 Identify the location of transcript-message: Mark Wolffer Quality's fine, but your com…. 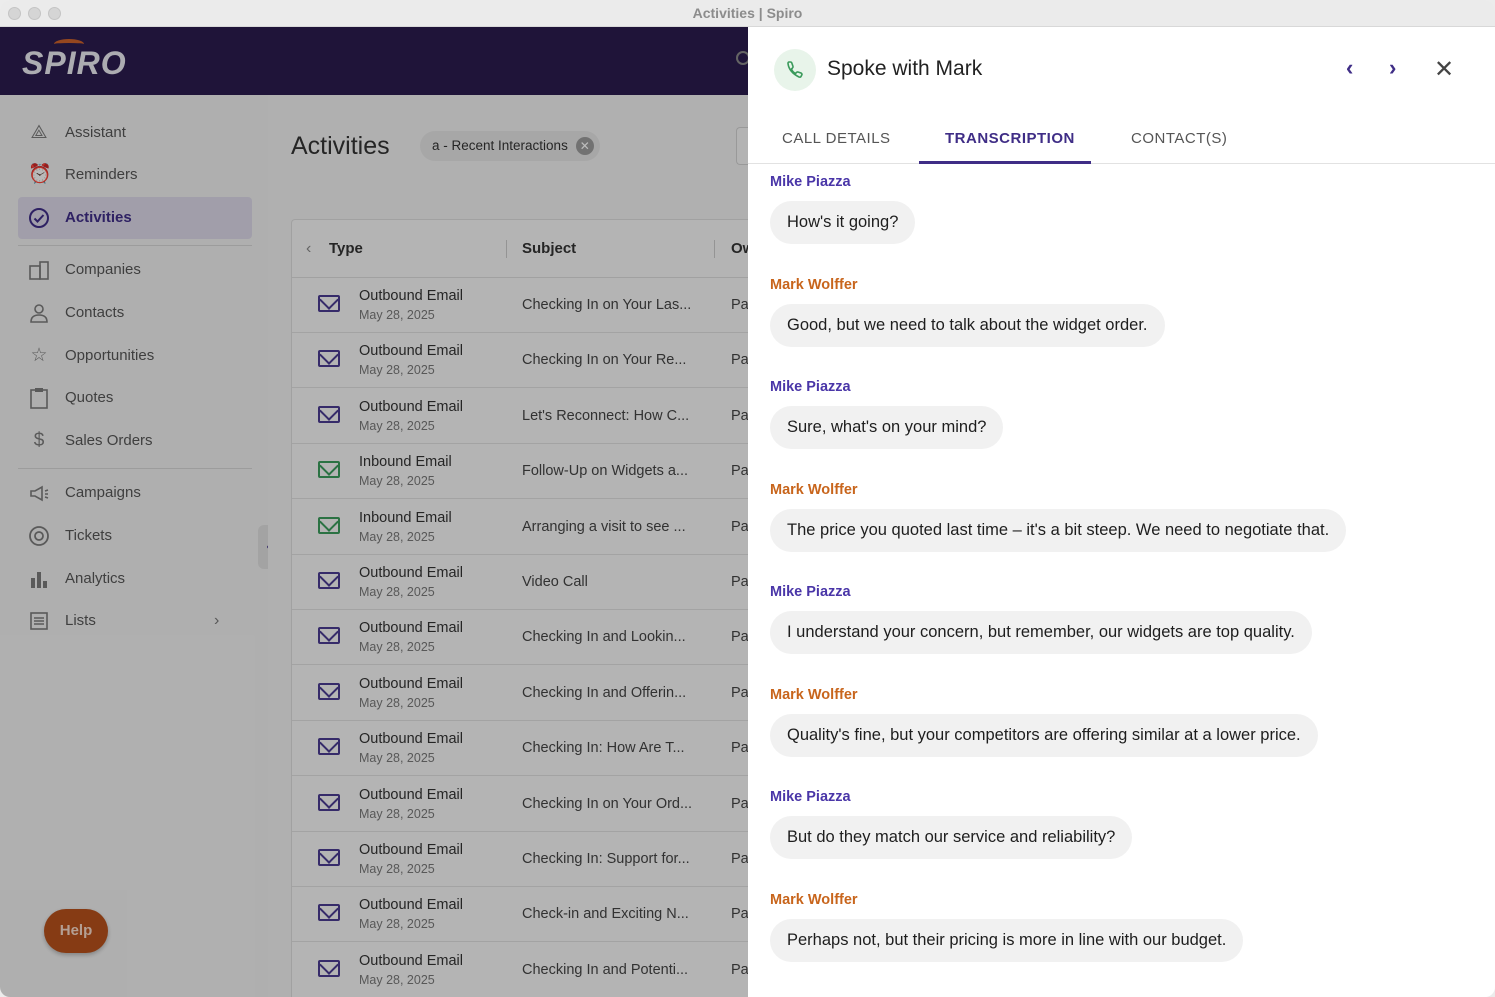
(1044, 722).